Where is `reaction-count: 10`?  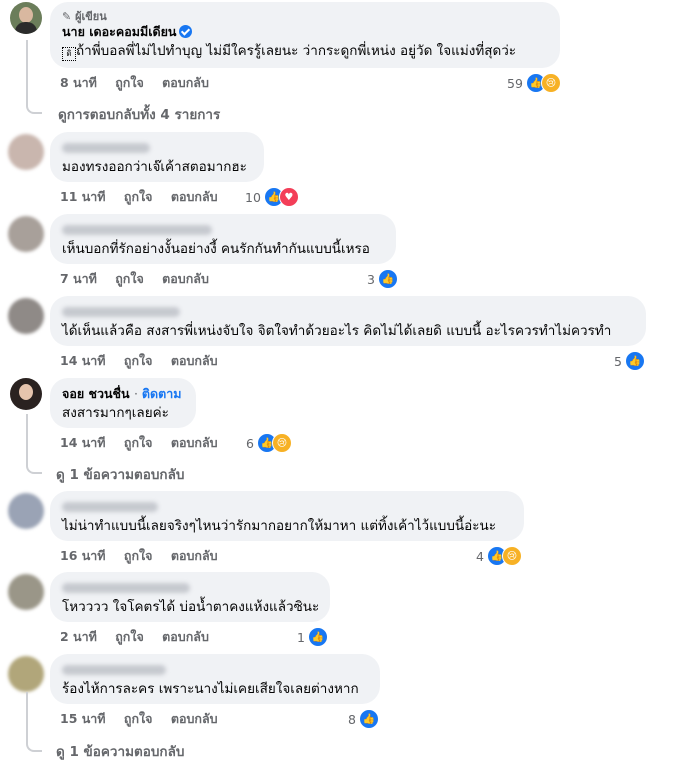
reaction-count: 10 is located at coordinates (253, 197).